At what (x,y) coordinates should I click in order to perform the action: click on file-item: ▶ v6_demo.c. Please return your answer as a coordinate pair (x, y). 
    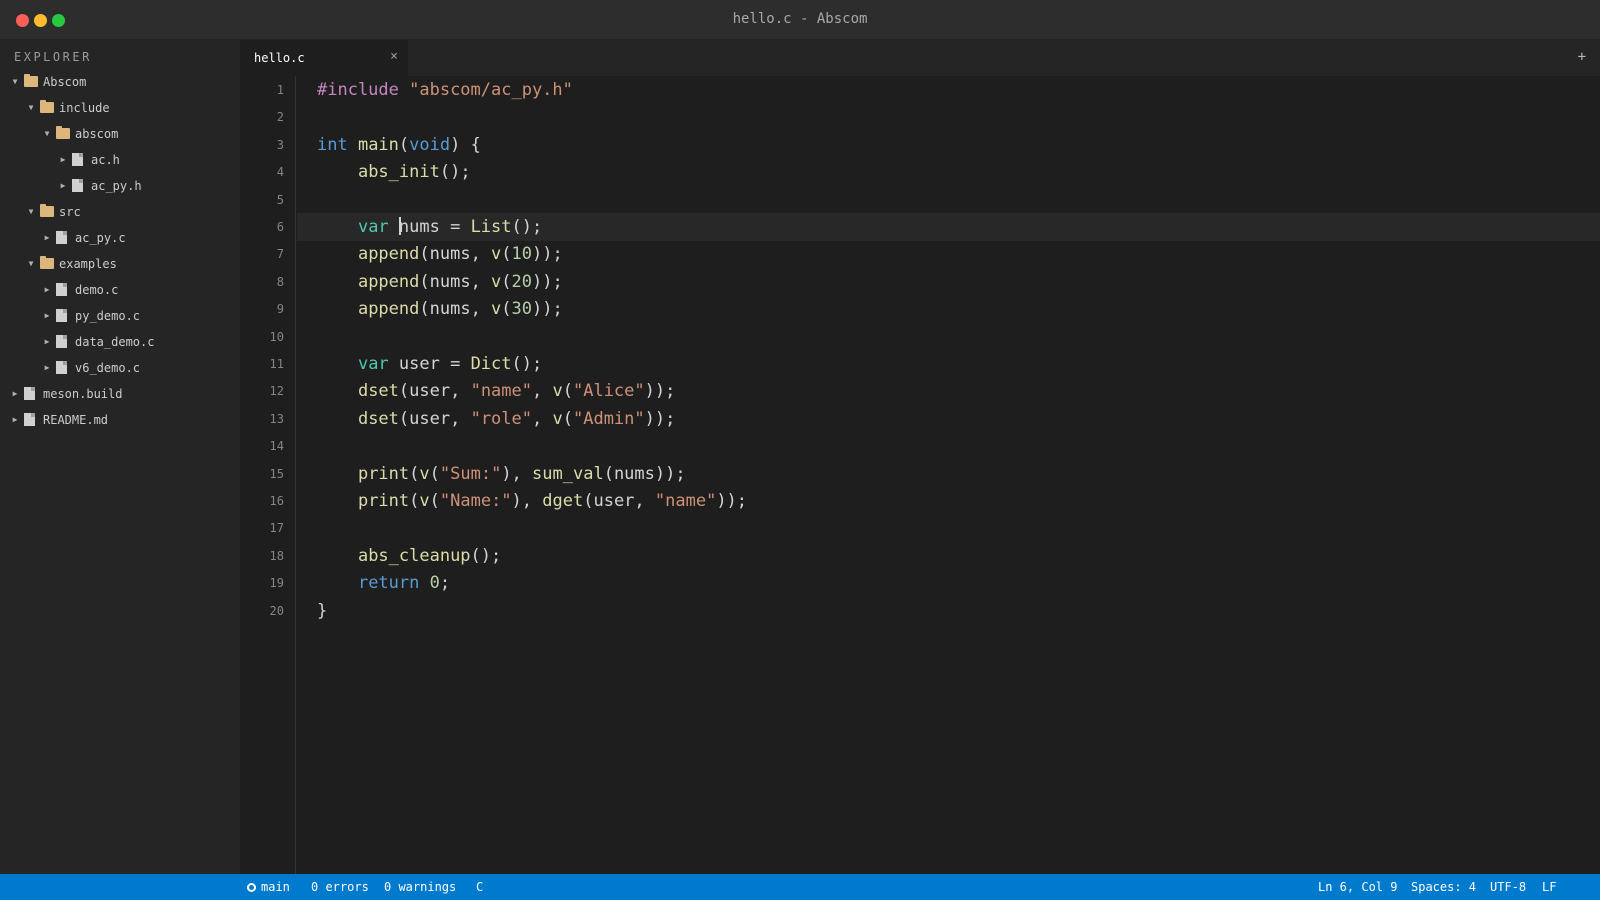
    Looking at the image, I should click on (120, 368).